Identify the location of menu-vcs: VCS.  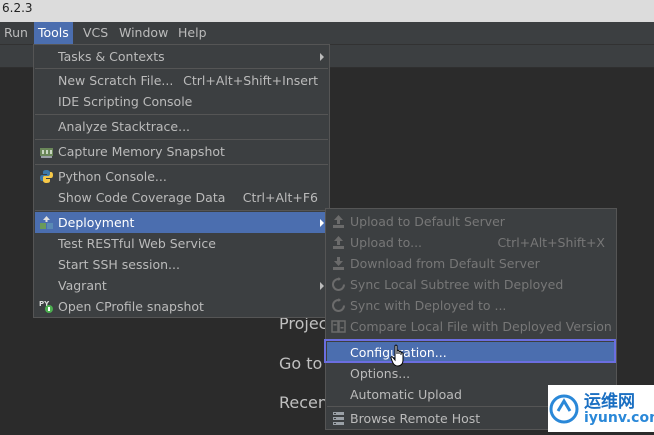
(95, 33).